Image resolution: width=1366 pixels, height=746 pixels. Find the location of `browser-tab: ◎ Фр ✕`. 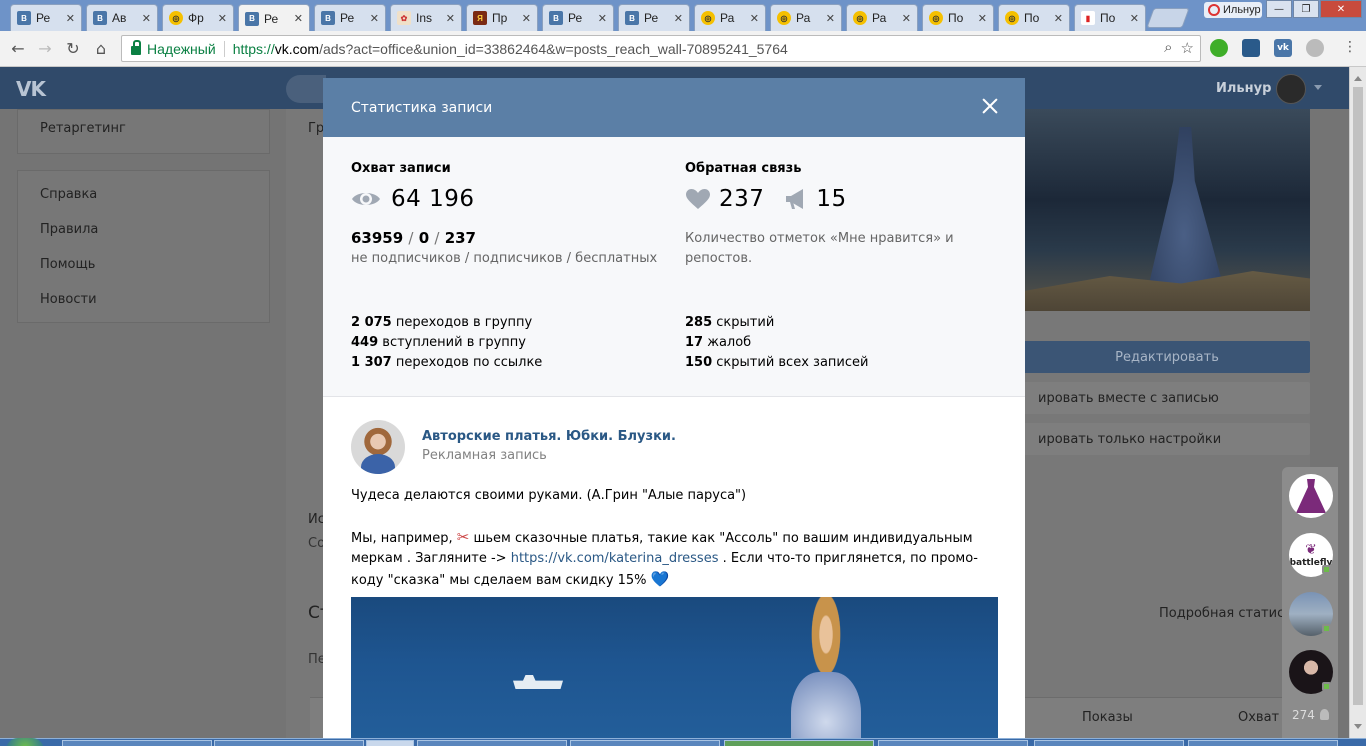

browser-tab: ◎ Фр ✕ is located at coordinates (198, 17).